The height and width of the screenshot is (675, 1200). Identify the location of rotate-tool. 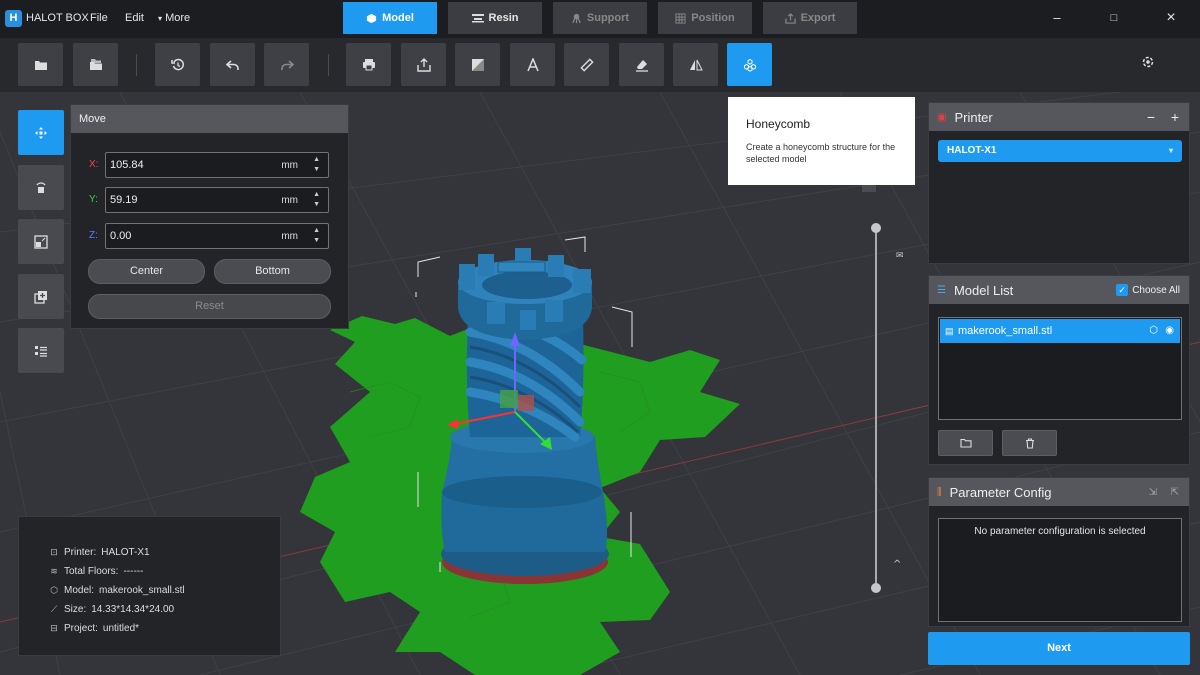
(41, 187).